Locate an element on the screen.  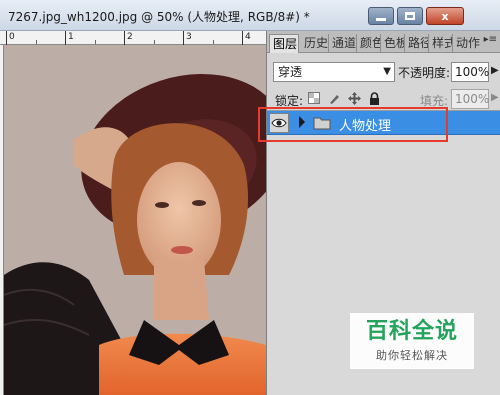
tab-color: 颜色 is located at coordinates (369, 43).